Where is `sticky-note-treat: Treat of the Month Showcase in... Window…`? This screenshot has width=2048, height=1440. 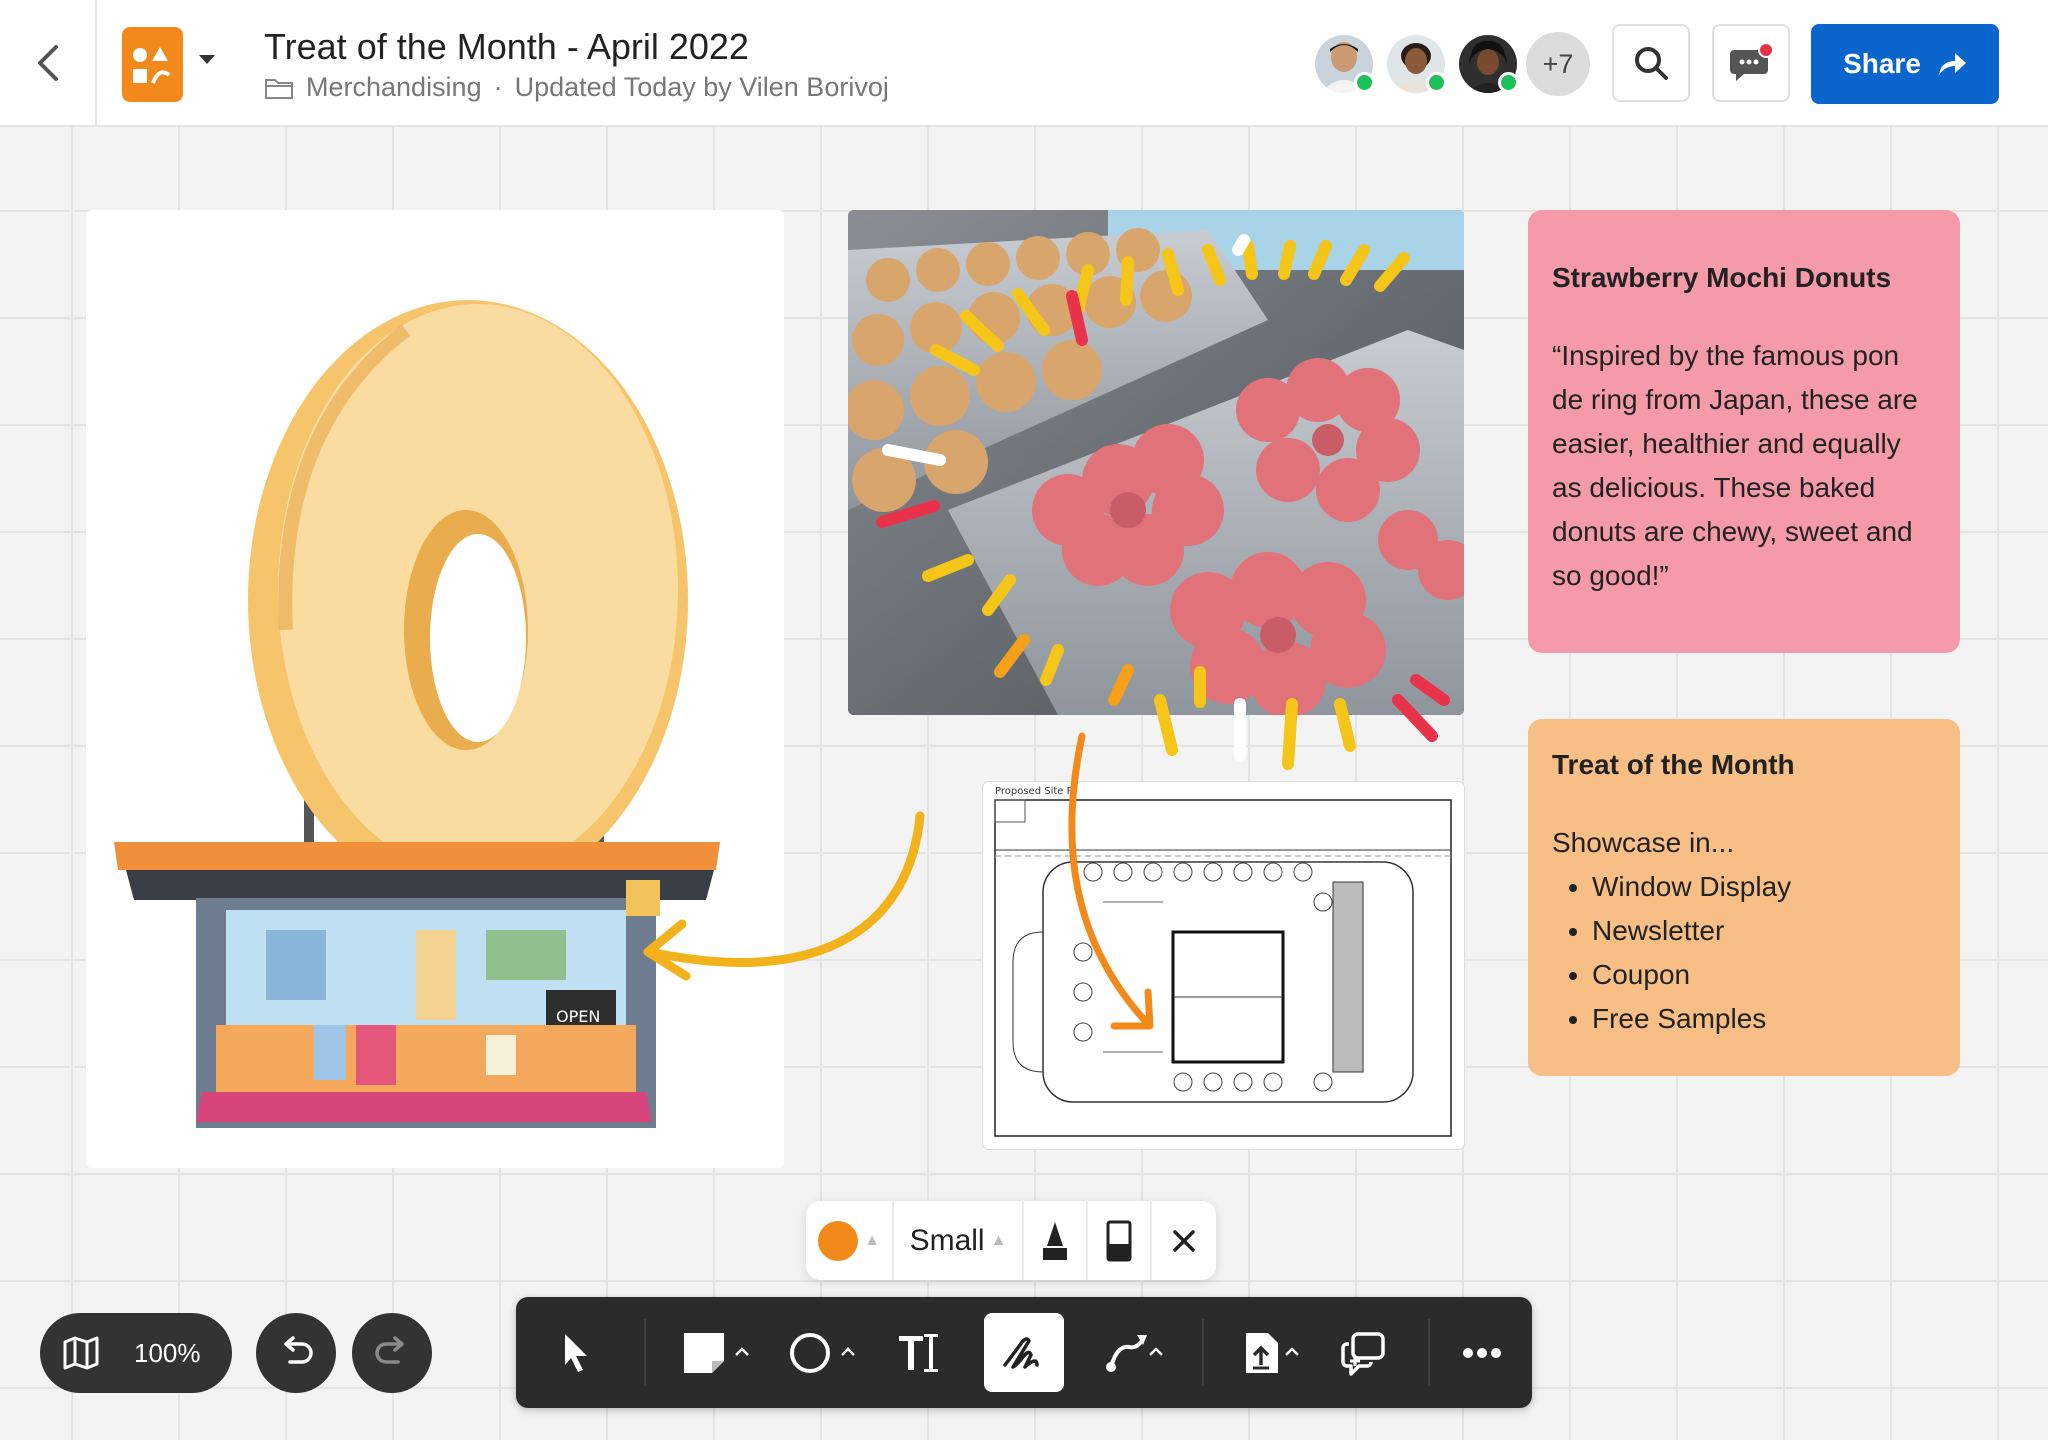
sticky-note-treat: Treat of the Month Showcase in... Window… is located at coordinates (1744, 897).